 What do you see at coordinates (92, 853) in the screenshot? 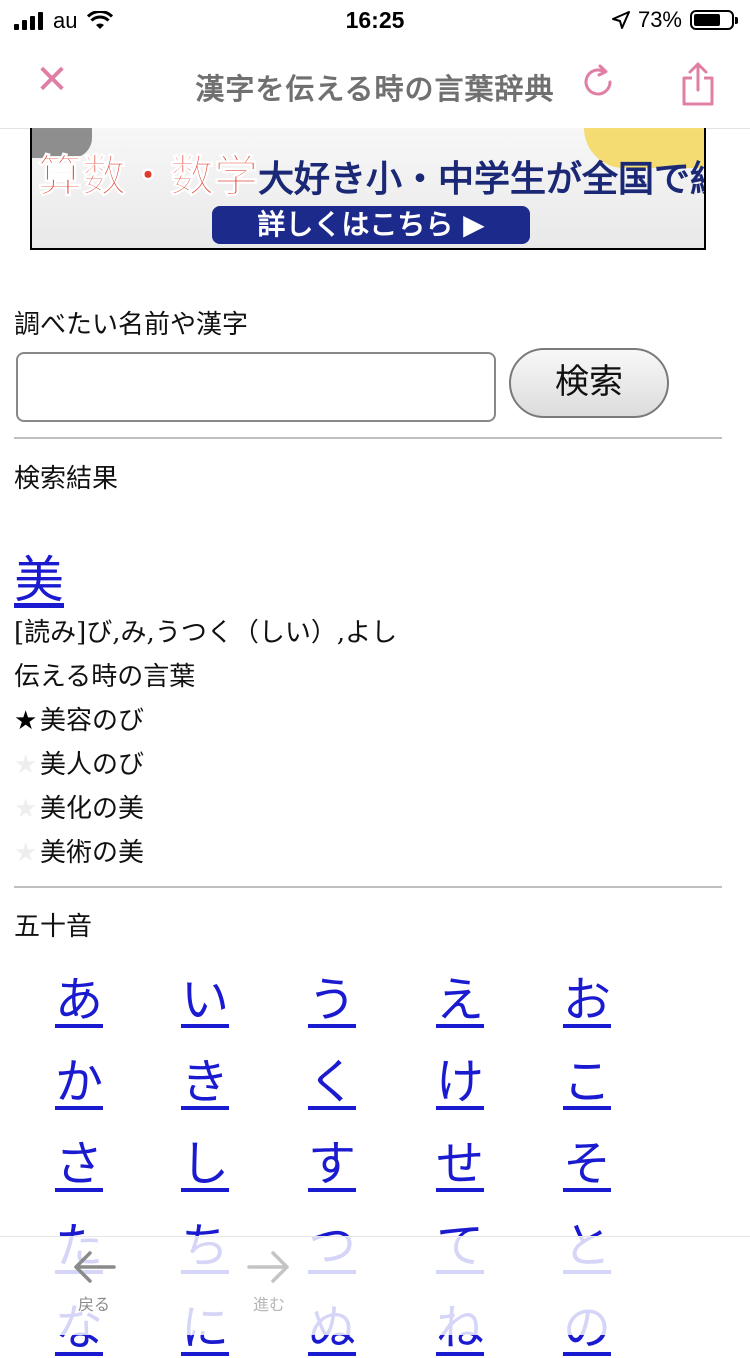
I see `word-text: 美術の美` at bounding box center [92, 853].